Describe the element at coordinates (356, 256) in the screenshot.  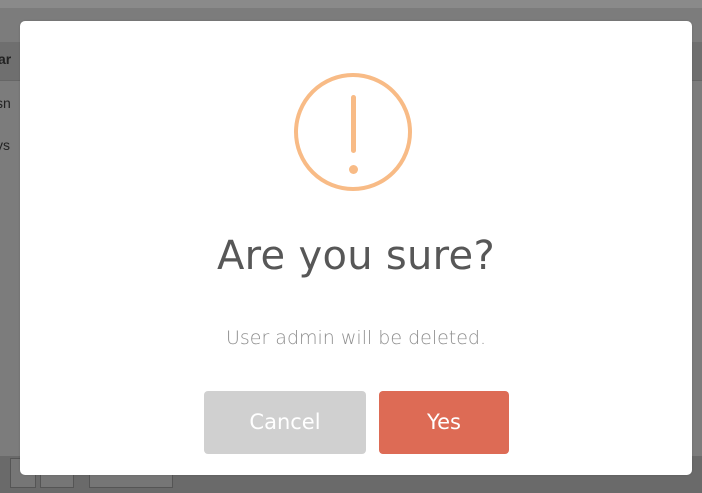
I see `dialog-title: Are you sure?` at that location.